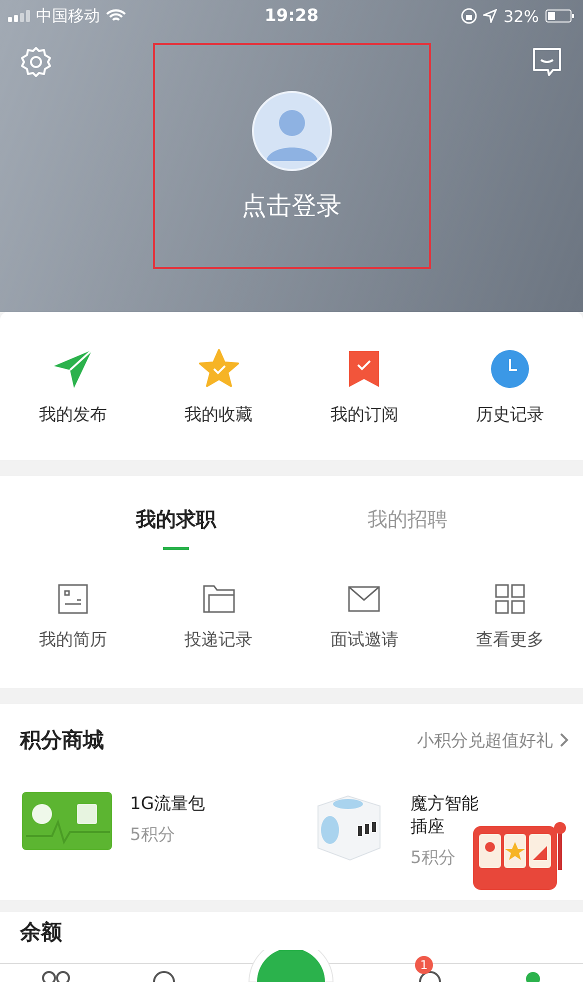  What do you see at coordinates (219, 369) in the screenshot?
I see `star-icon` at bounding box center [219, 369].